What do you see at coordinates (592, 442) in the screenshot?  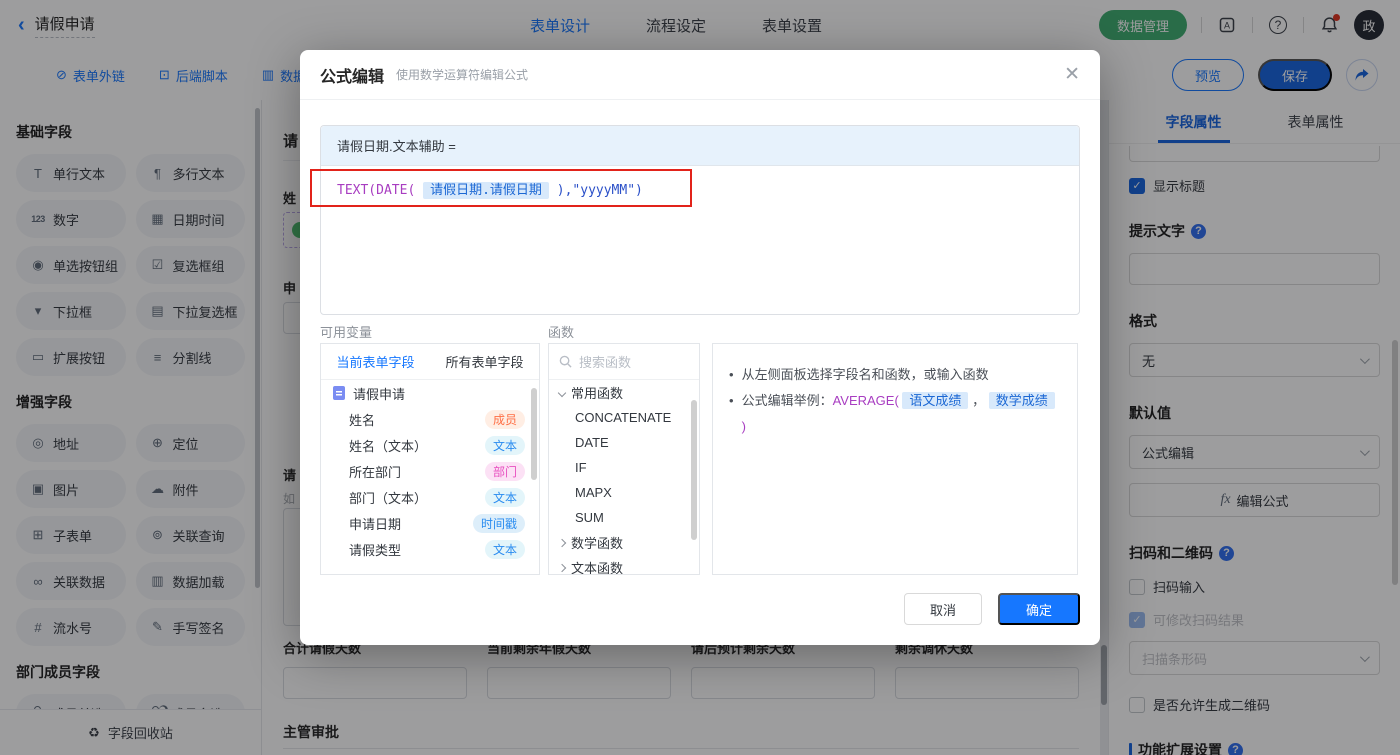 I see `function-name: DATE` at bounding box center [592, 442].